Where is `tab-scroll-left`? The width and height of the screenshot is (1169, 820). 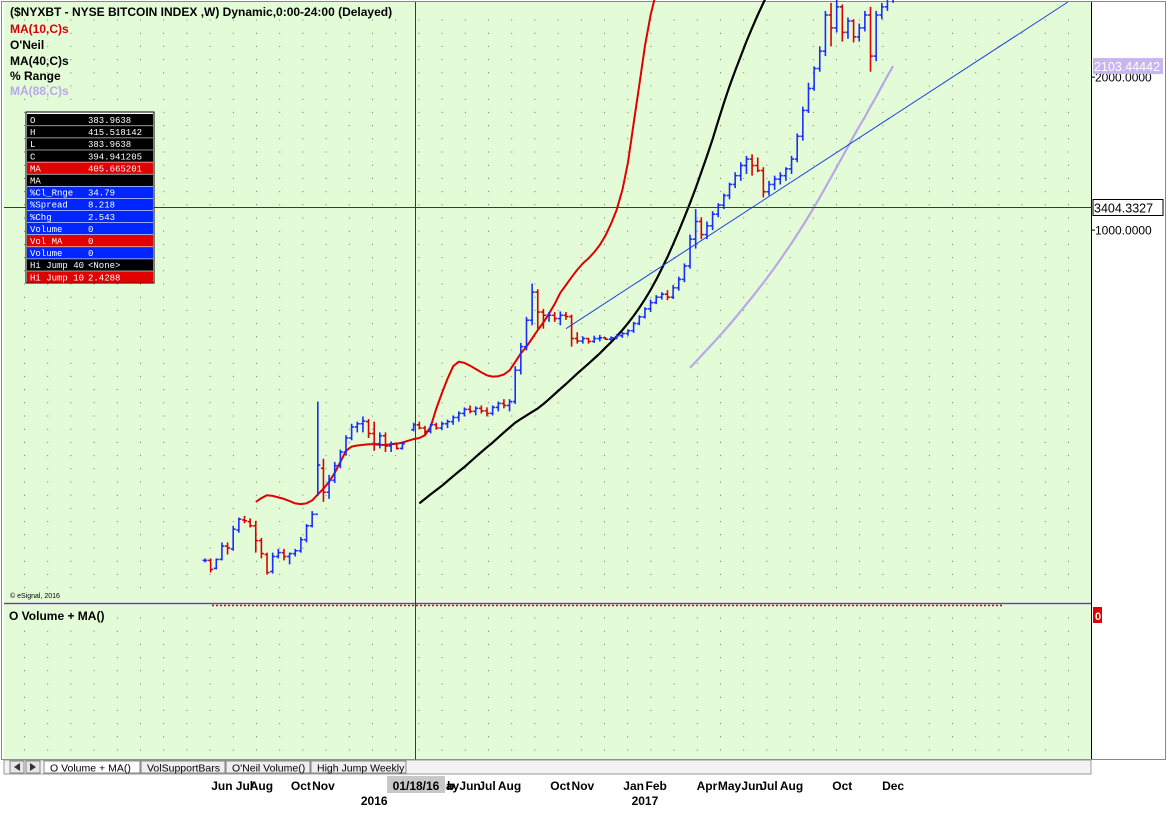 tab-scroll-left is located at coordinates (17, 767).